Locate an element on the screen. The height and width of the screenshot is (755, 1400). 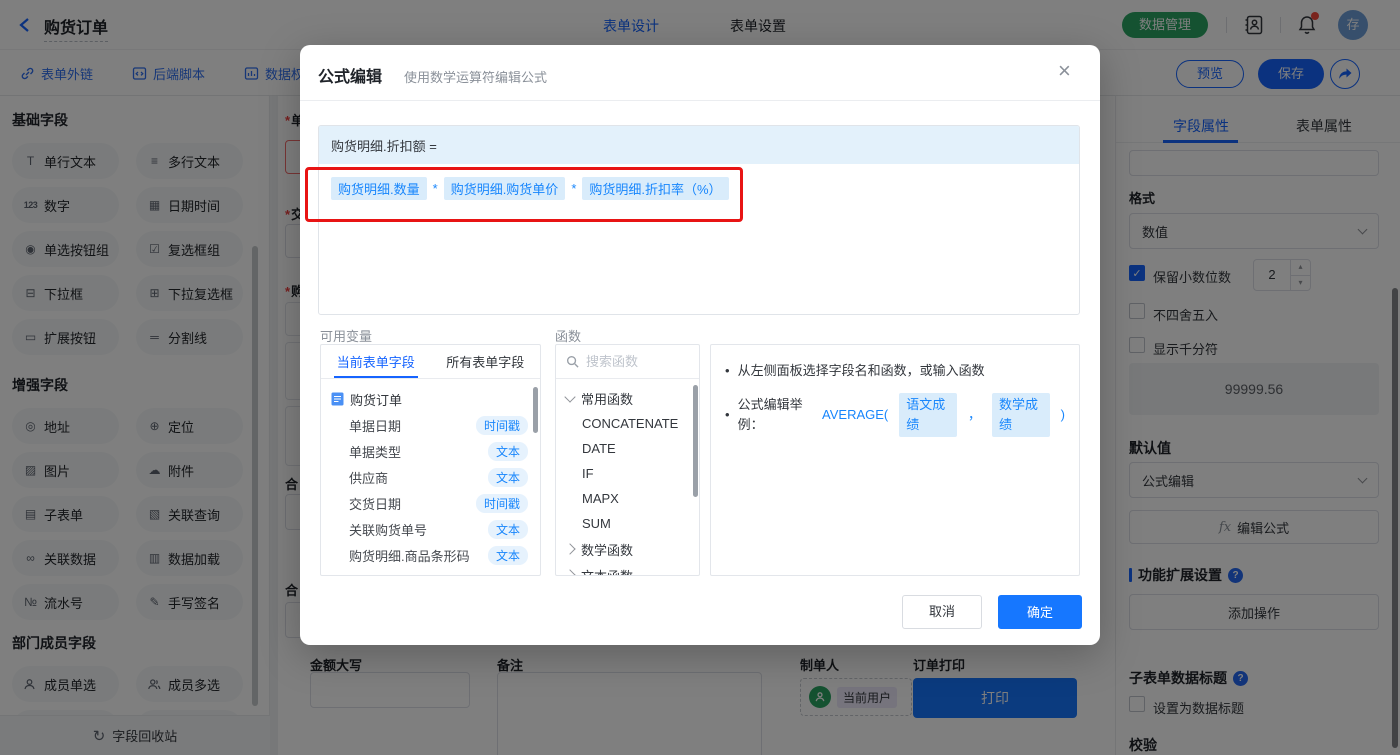
search-icon is located at coordinates (572, 361).